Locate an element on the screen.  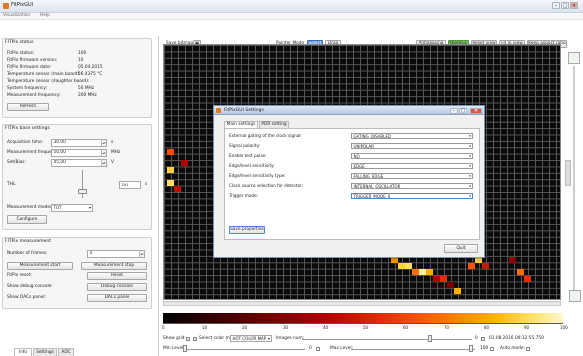
measurement-frequency-label: Measurement frequency: is located at coordinates (34, 95).